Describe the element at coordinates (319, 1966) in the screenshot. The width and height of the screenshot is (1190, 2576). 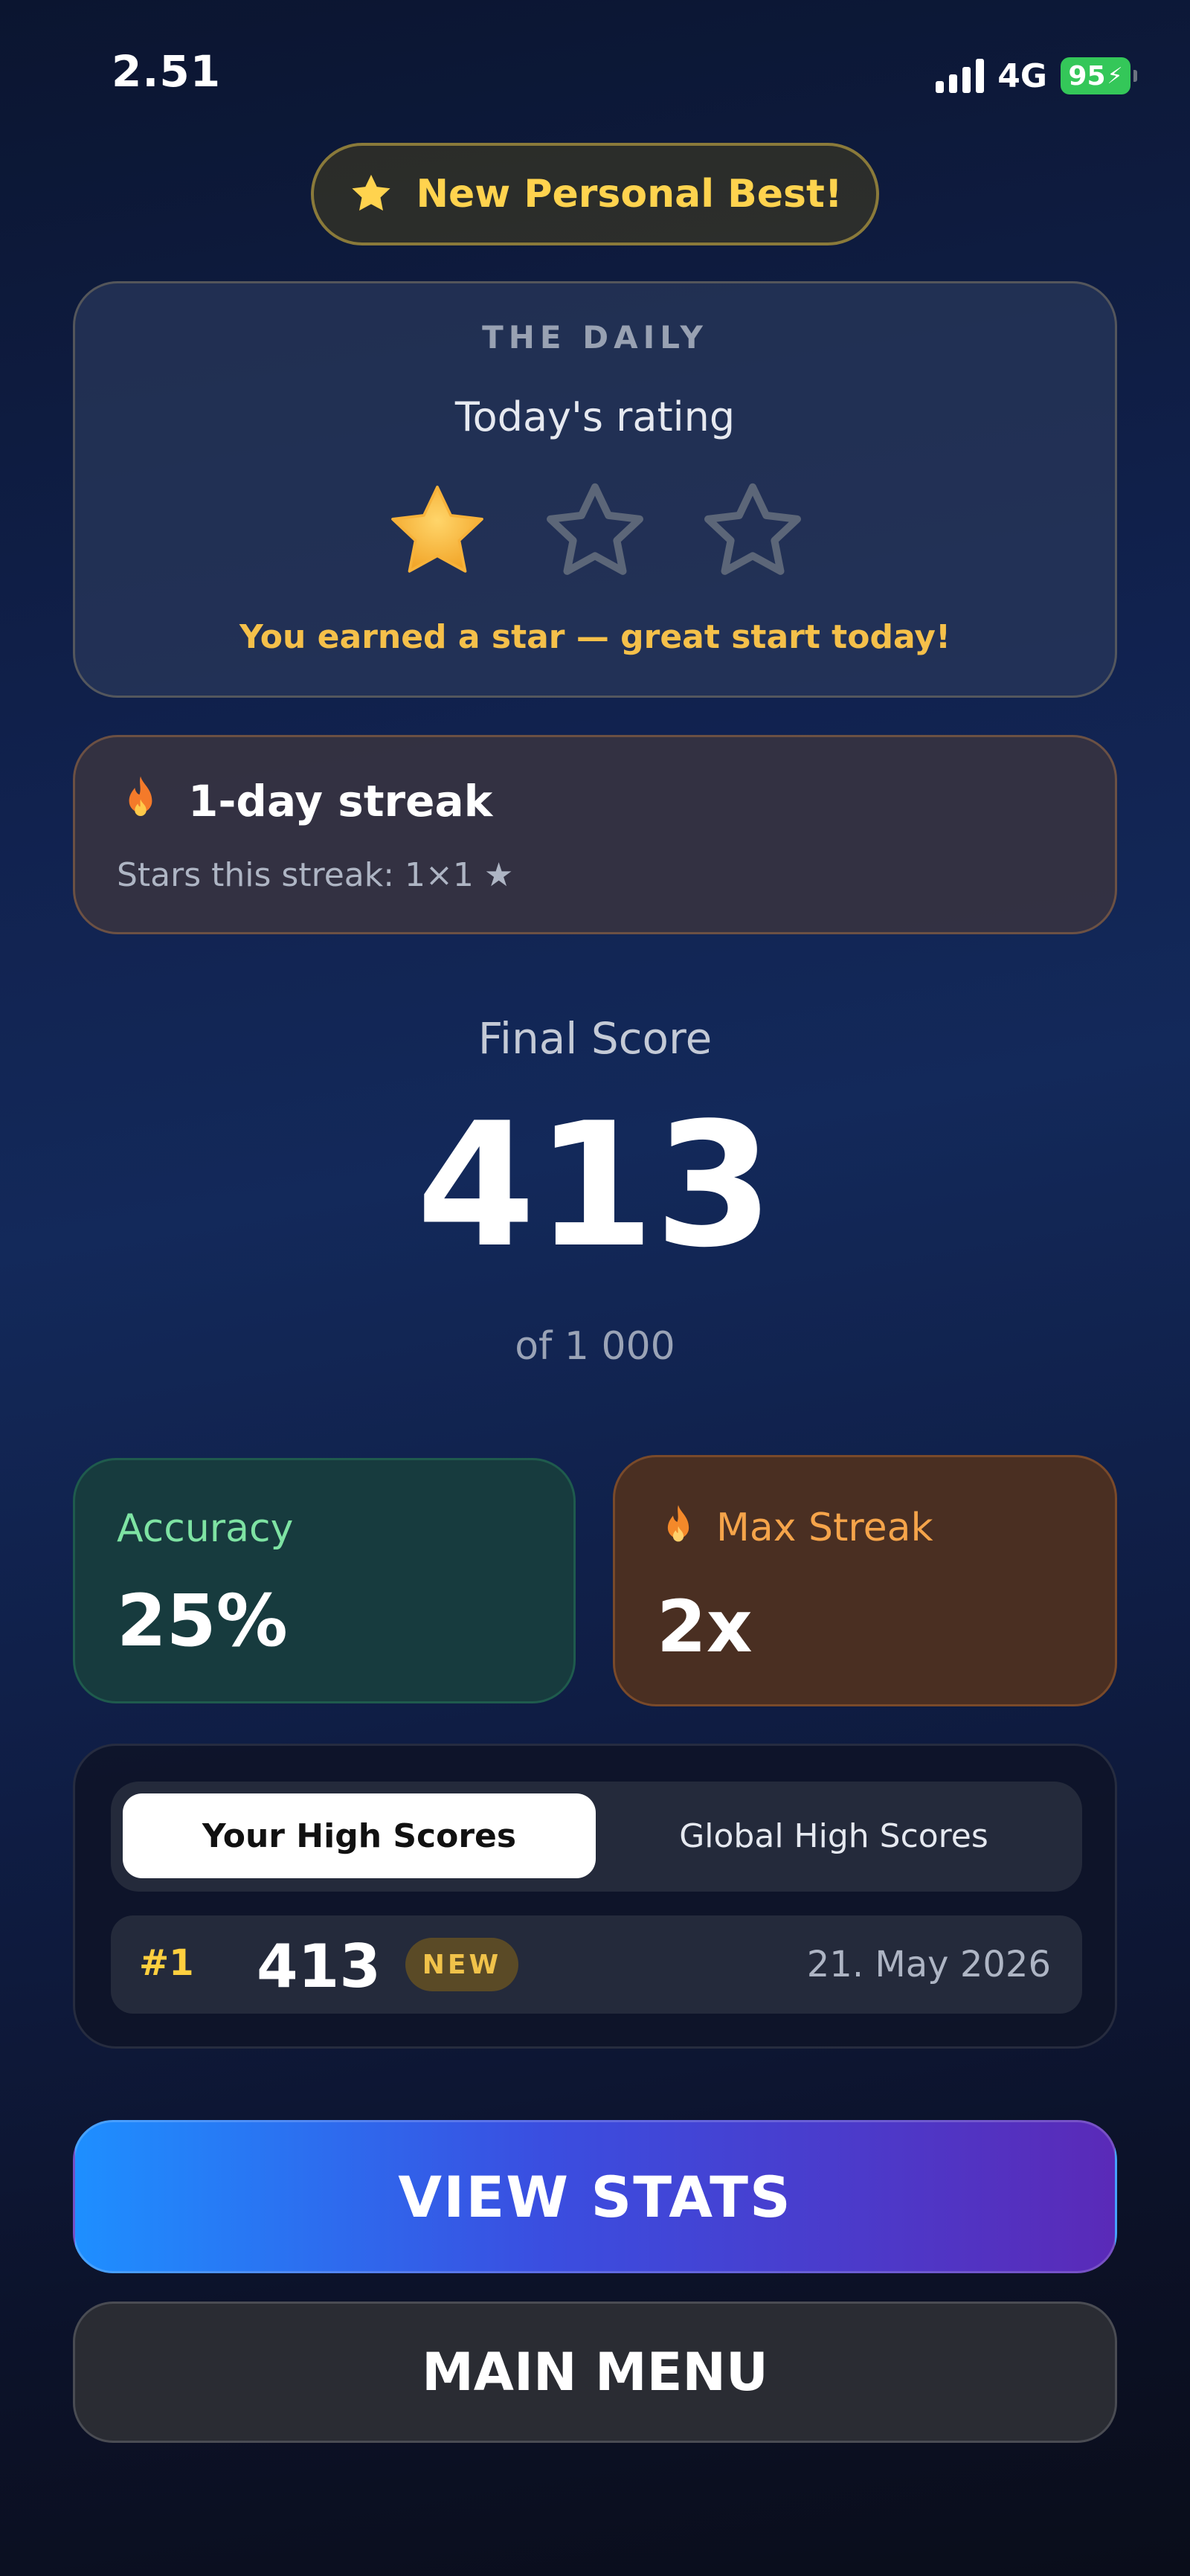
I see `high-score-value: 413` at that location.